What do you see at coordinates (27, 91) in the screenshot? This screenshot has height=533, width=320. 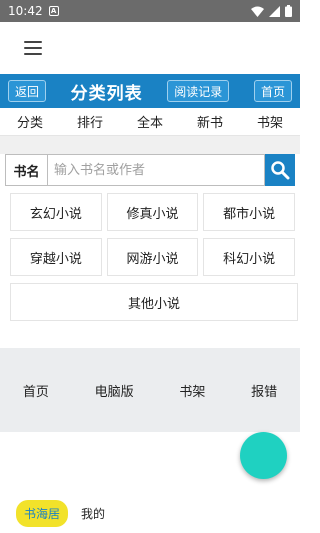 I see `back-button: 返回` at bounding box center [27, 91].